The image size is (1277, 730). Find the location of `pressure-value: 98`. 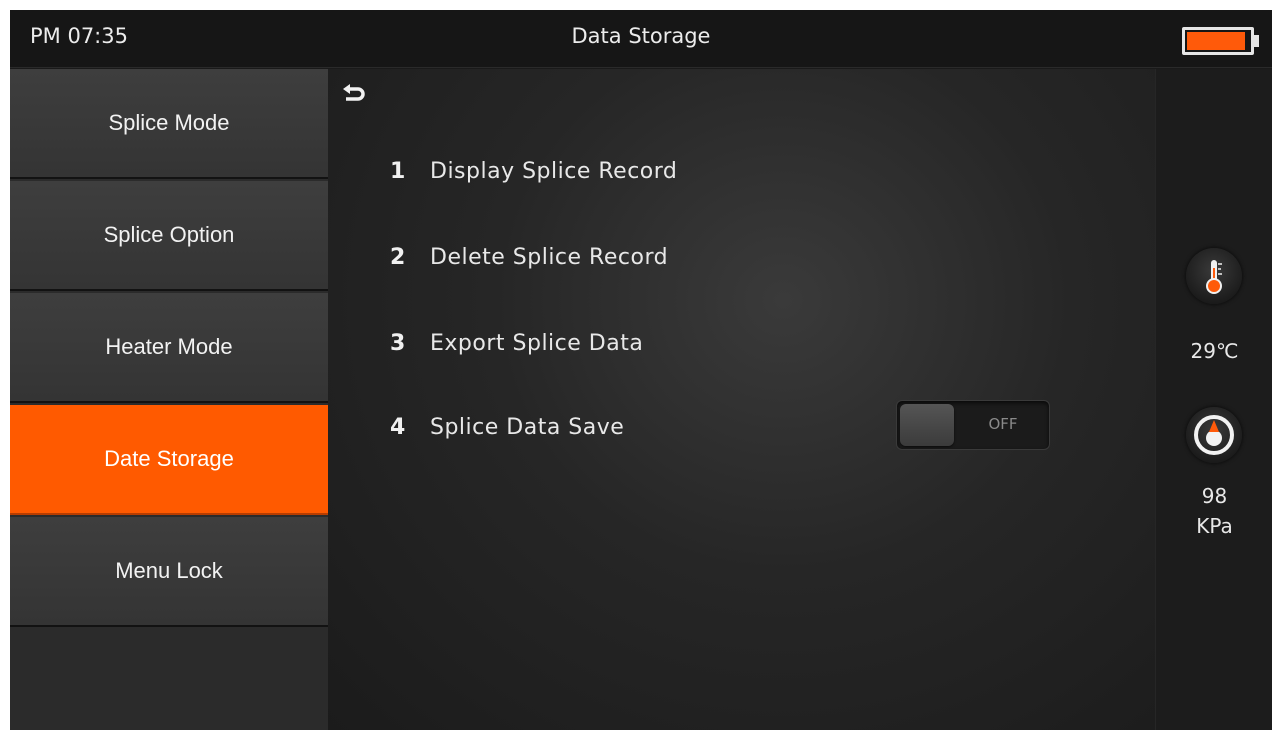

pressure-value: 98 is located at coordinates (1214, 496).